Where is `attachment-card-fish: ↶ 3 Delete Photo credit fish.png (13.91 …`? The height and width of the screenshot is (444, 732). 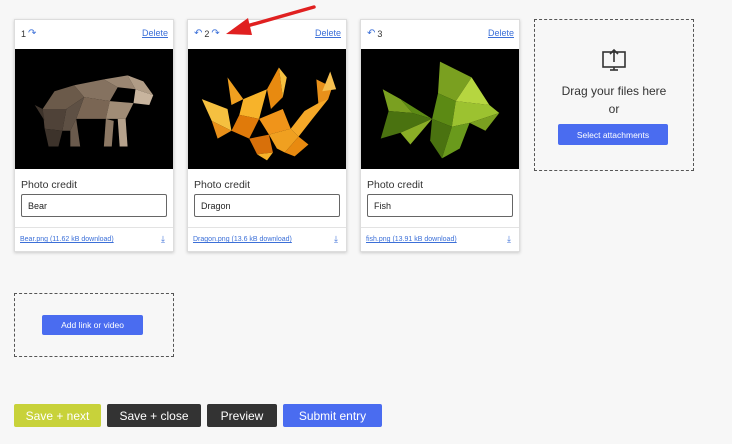
attachment-card-fish: ↶ 3 Delete Photo credit fish.png (13.91 … is located at coordinates (440, 135).